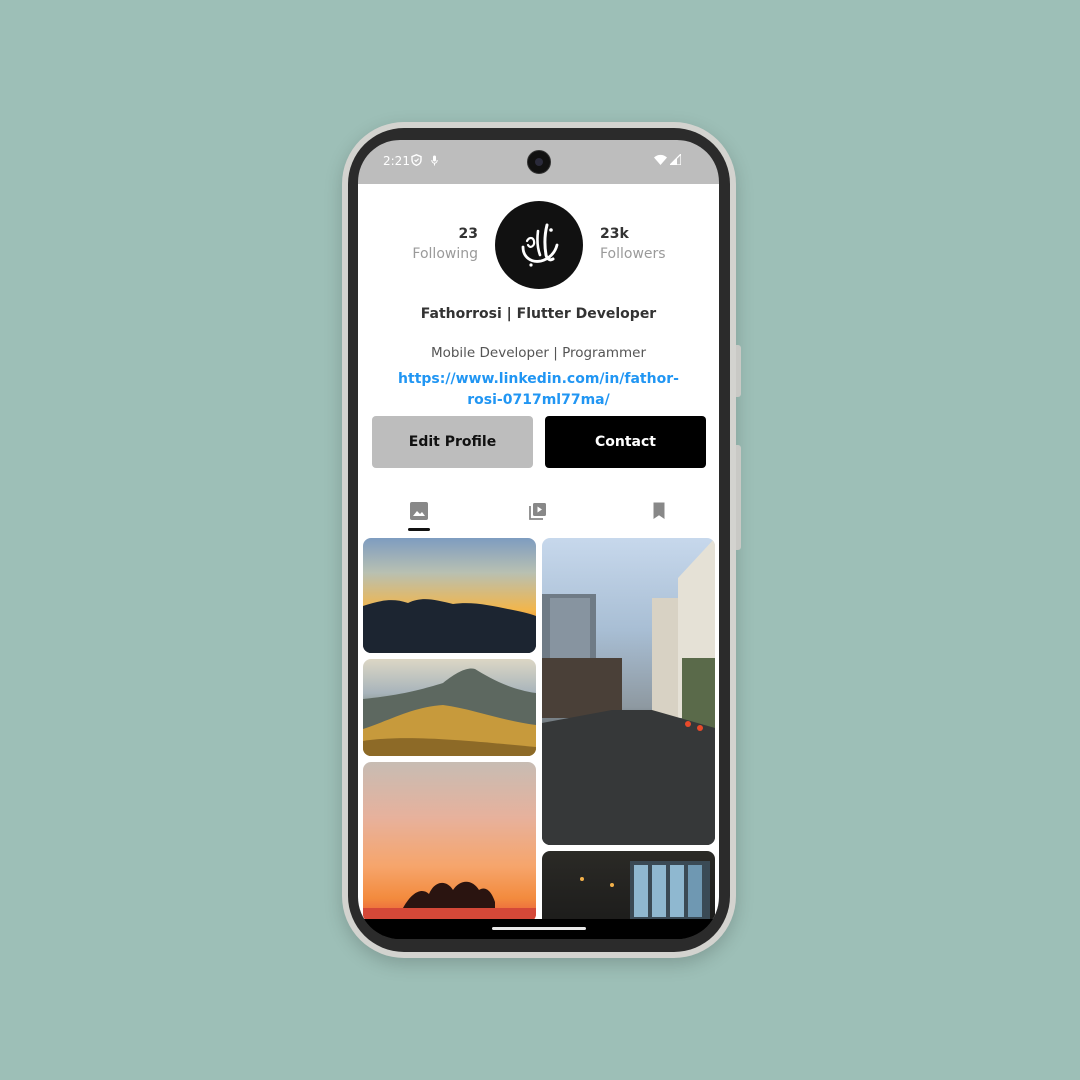  I want to click on status-time: 2:21, so click(396, 161).